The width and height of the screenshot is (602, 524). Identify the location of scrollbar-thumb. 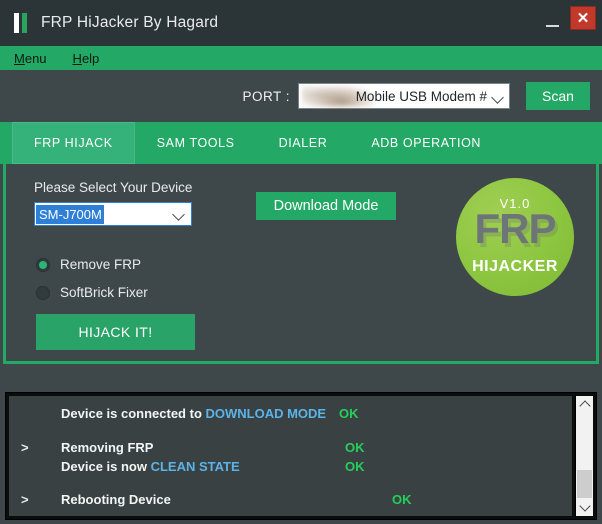
(584, 484).